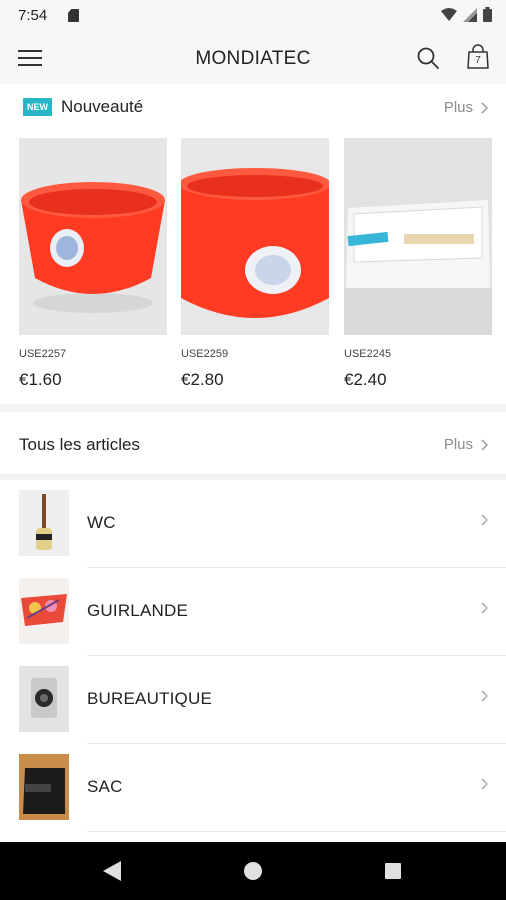  I want to click on all-articles-title: Tous les articles, so click(79, 444).